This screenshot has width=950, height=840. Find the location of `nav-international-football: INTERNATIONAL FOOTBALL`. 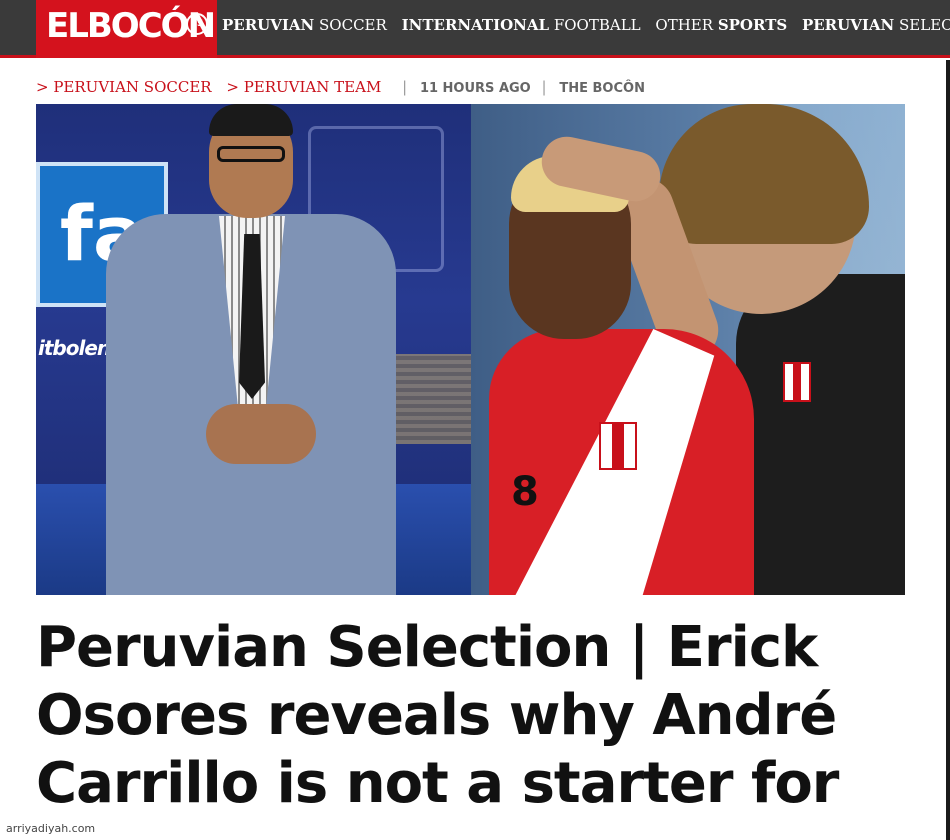

nav-international-football: INTERNATIONAL FOOTBALL is located at coordinates (521, 25).